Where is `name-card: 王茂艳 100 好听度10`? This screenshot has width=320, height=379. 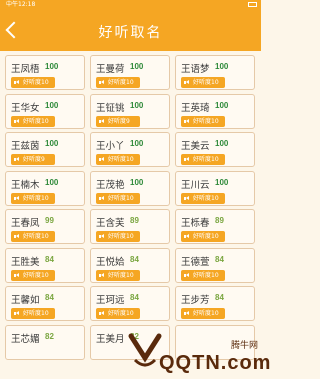 name-card: 王茂艳 100 好听度10 is located at coordinates (130, 188).